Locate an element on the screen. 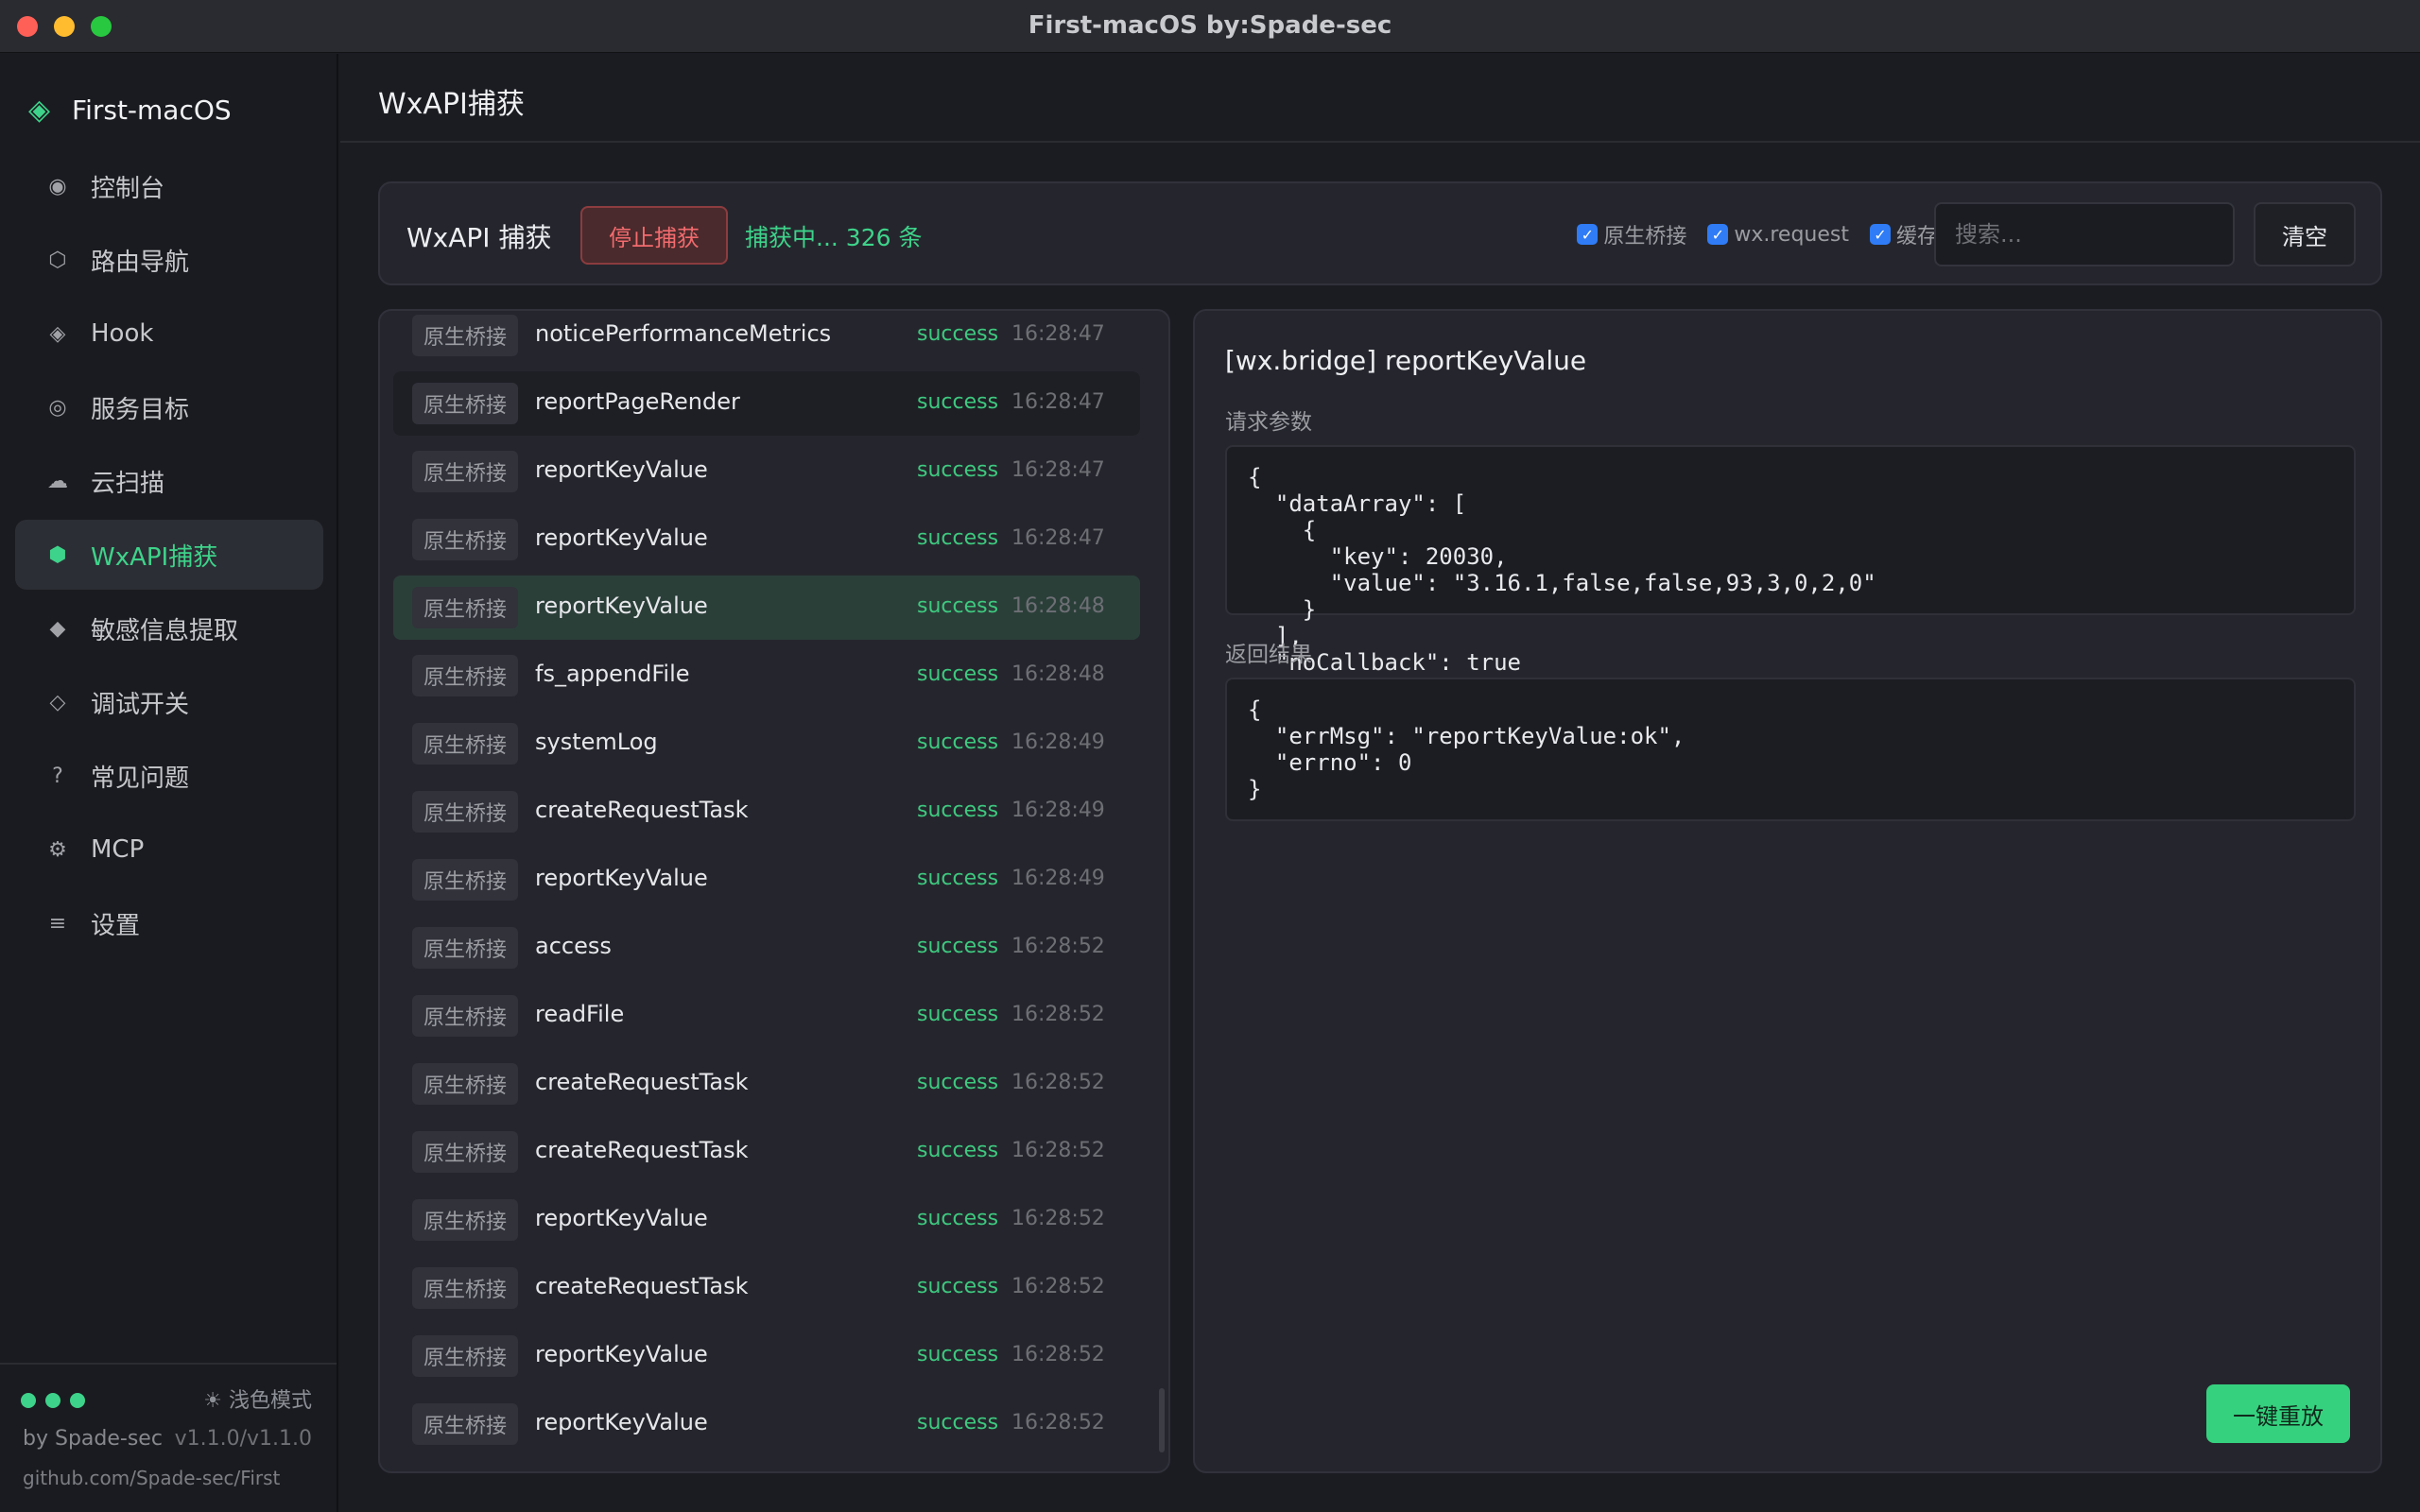 Image resolution: width=2420 pixels, height=1512 pixels. filter-wx-request: ✓ wx.request is located at coordinates (1778, 235).